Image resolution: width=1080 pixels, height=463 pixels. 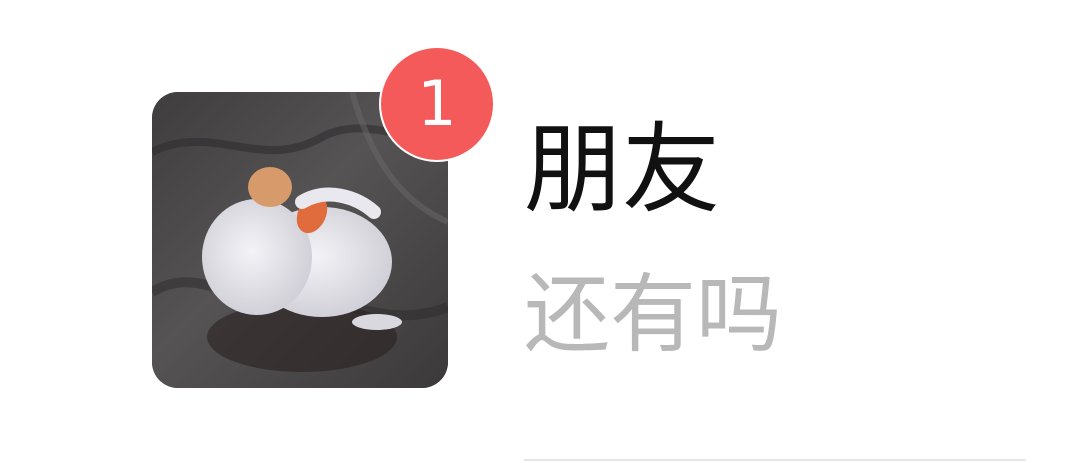 I want to click on last-message-preview: 还有吗, so click(x=653, y=315).